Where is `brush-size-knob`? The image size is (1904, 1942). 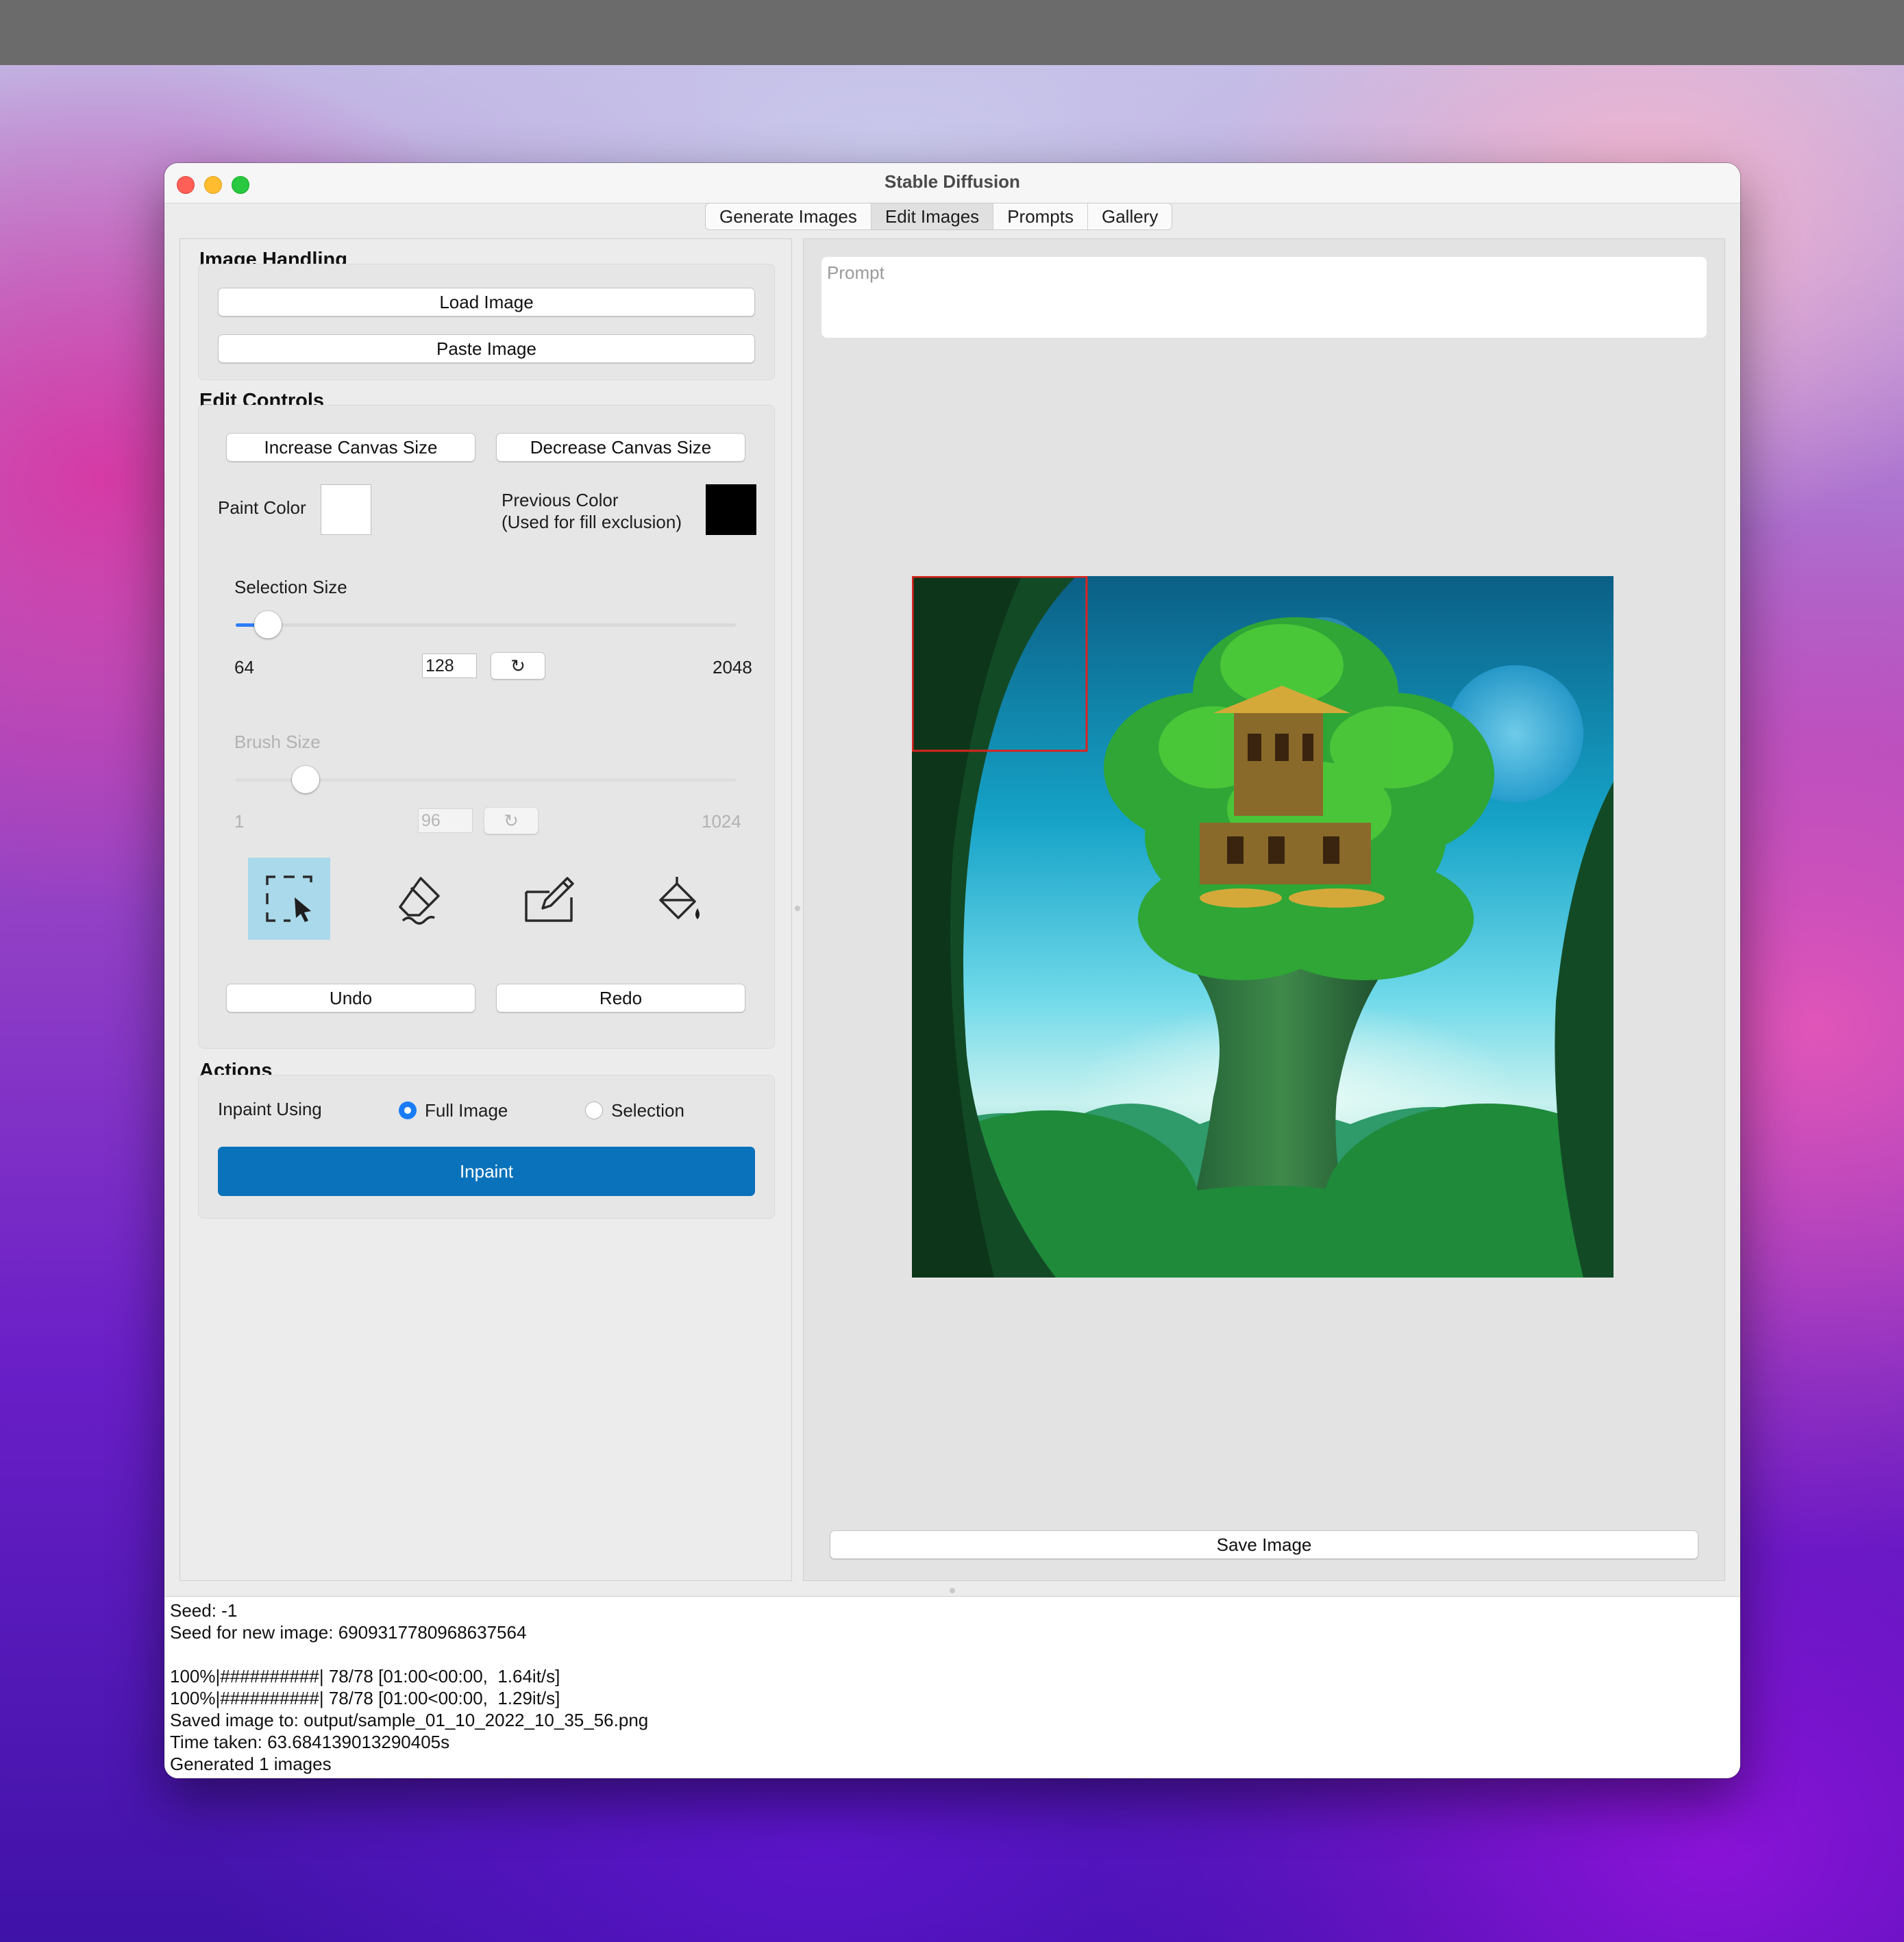 brush-size-knob is located at coordinates (306, 779).